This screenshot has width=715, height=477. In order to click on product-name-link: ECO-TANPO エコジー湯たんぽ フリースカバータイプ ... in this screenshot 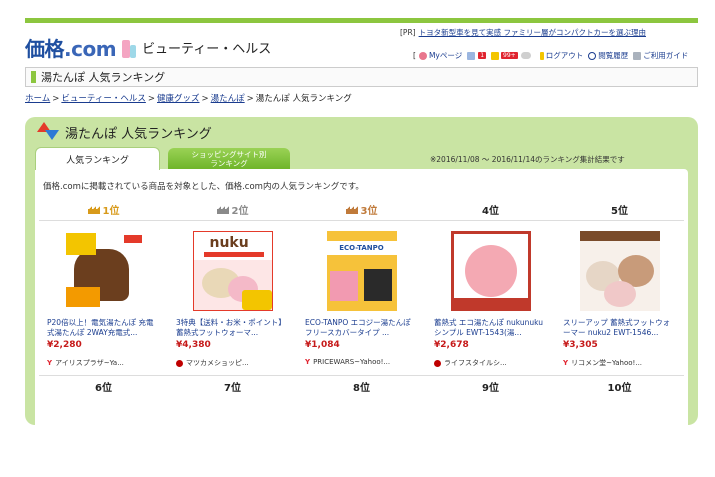, I will do `click(361, 328)`.